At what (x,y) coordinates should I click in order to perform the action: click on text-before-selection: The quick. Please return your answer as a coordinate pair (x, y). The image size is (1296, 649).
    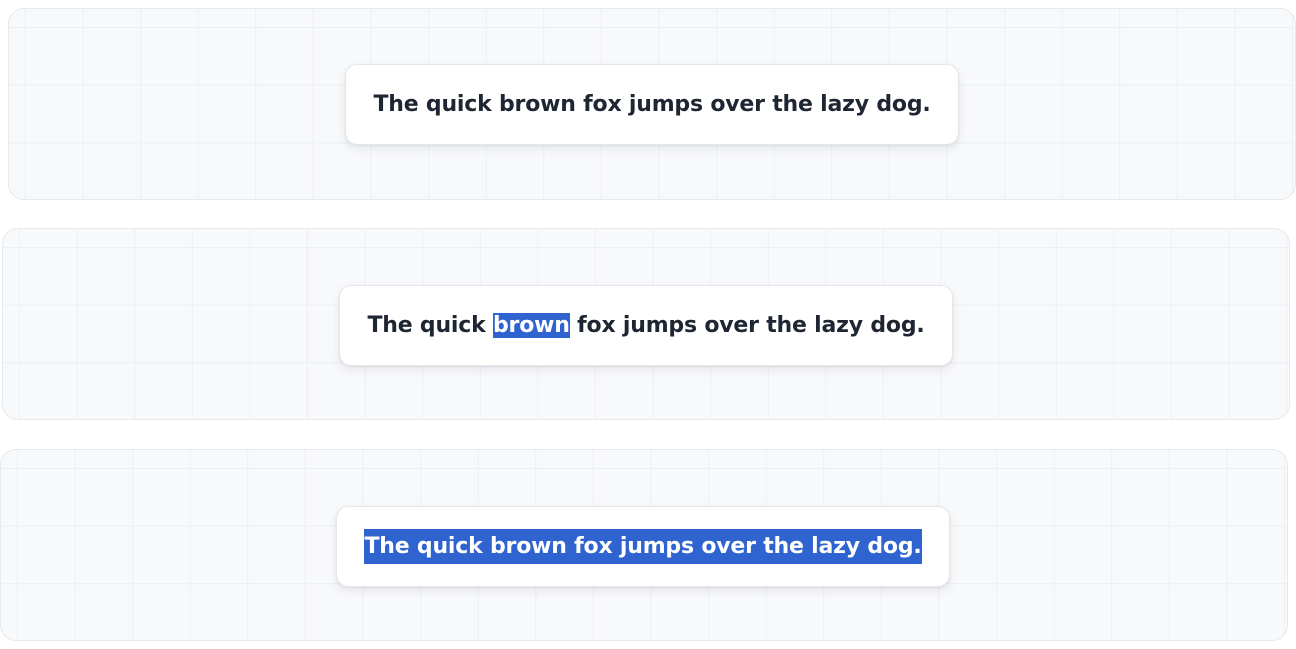
    Looking at the image, I should click on (430, 325).